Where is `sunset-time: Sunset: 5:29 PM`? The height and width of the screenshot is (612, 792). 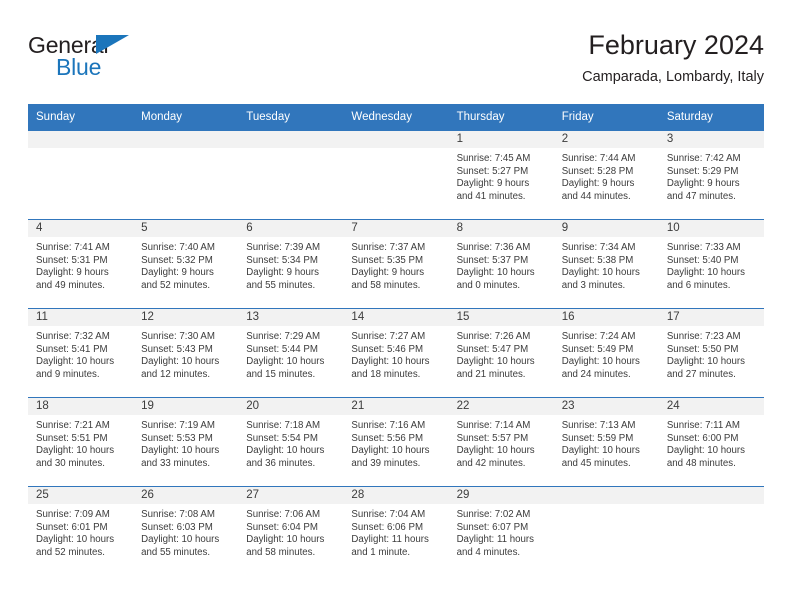
sunset-time: Sunset: 5:29 PM is located at coordinates (702, 171).